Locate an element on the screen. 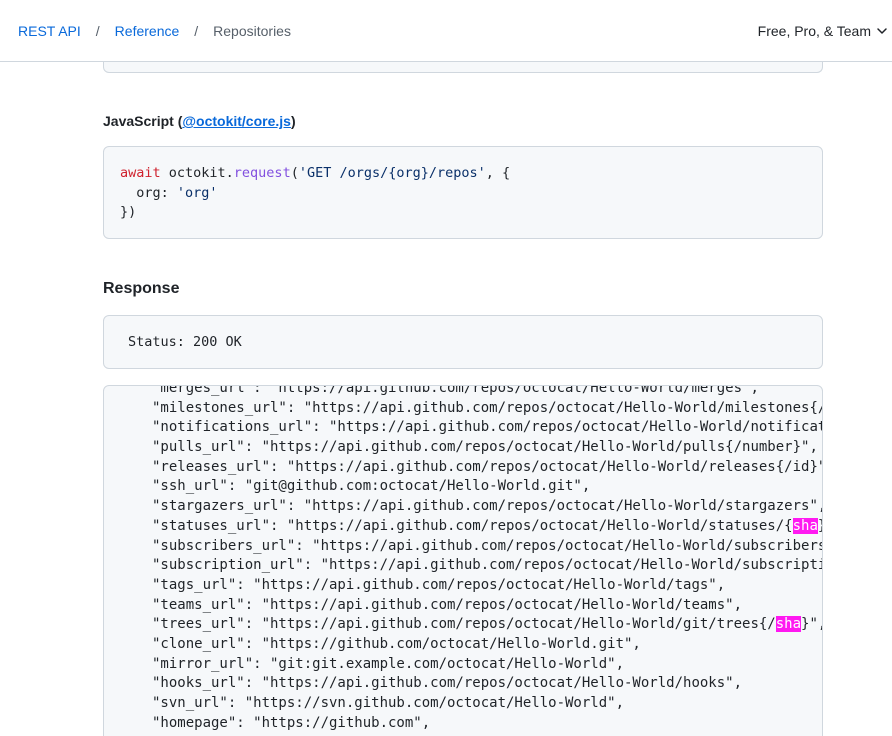 The width and height of the screenshot is (892, 736). breadcrumb: REST API / Reference / Repositories is located at coordinates (154, 31).